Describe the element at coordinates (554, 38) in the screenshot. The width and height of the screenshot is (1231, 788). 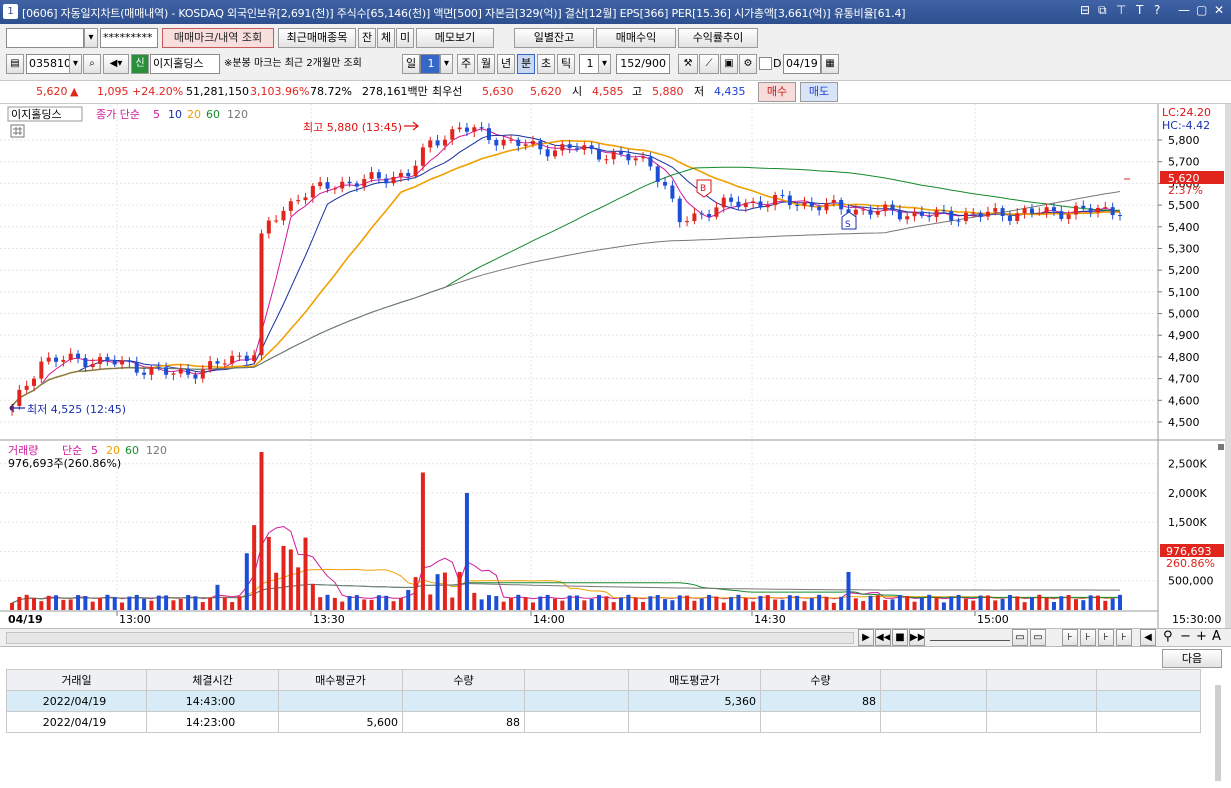
I see `daily-balance-button: 일별잔고` at that location.